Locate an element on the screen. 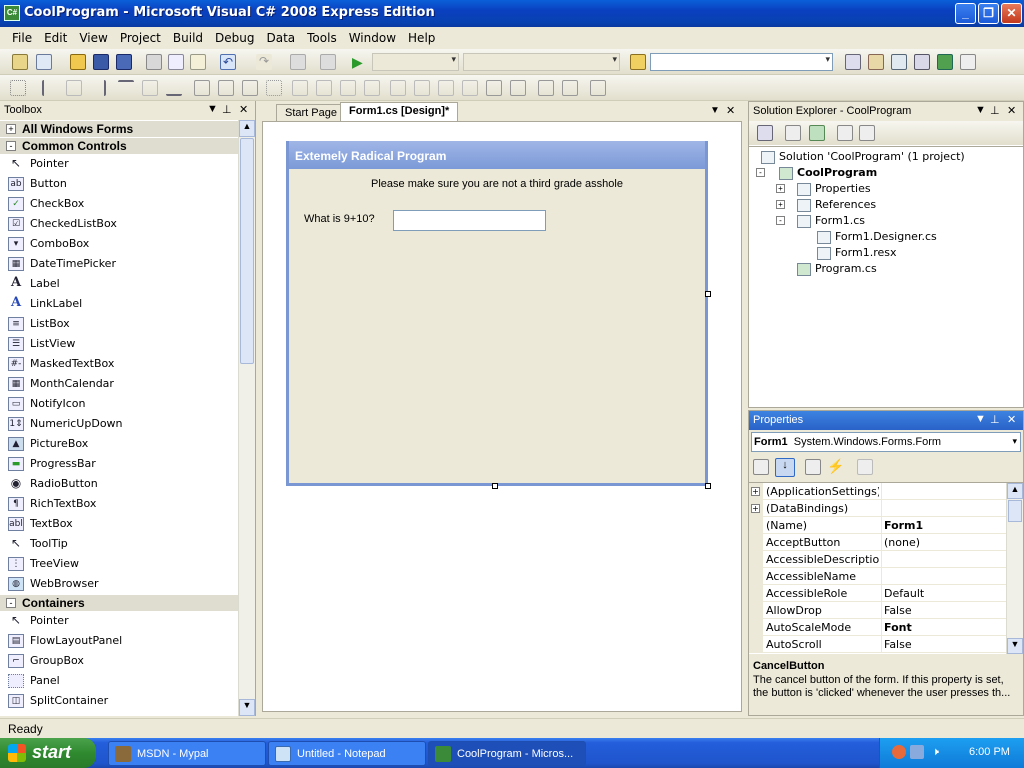  toolbox-item-listbox: ≡ ListBox is located at coordinates (119, 324).